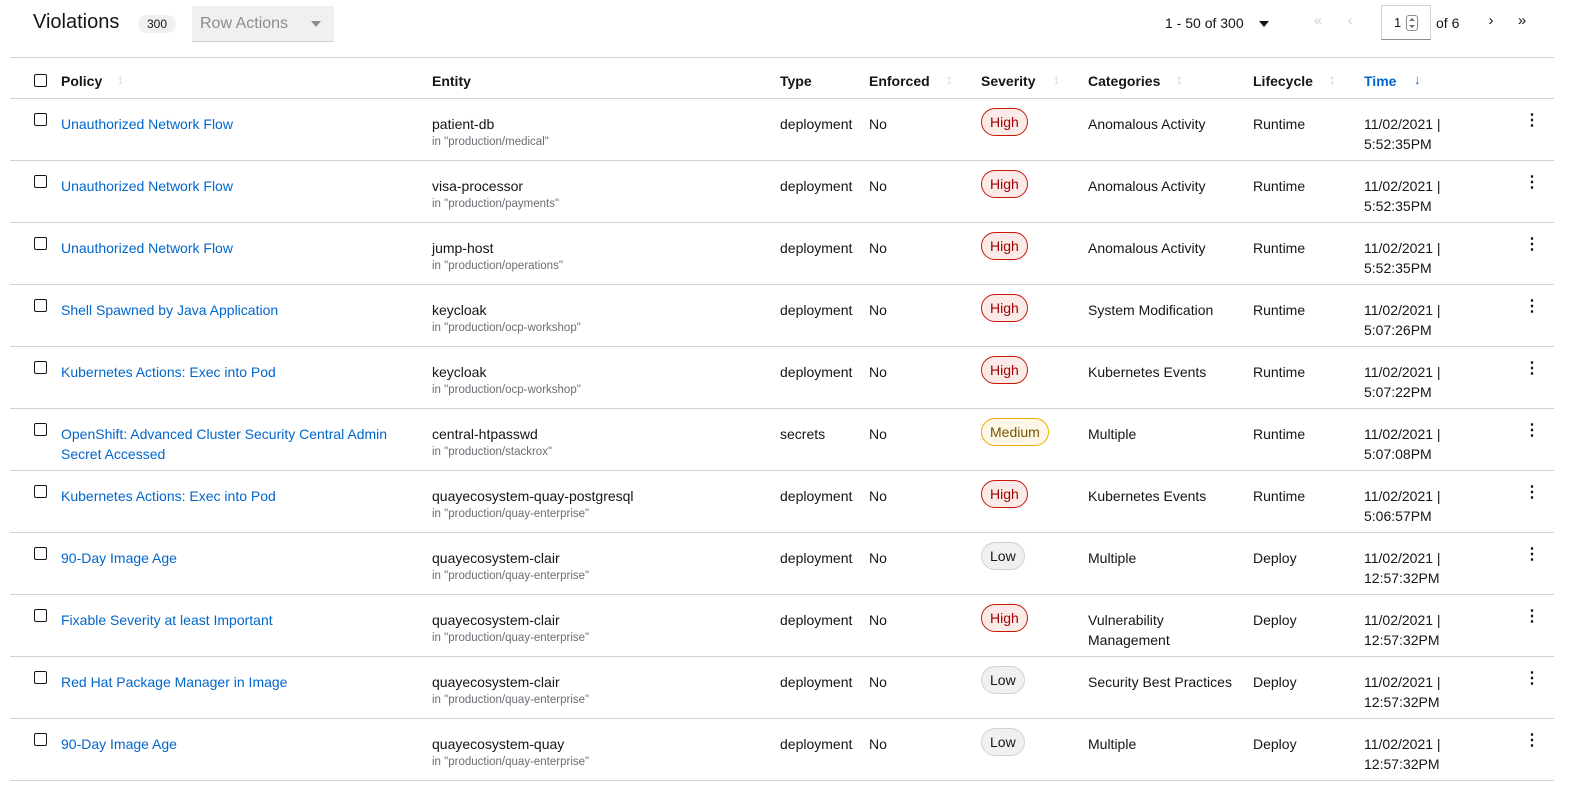 Image resolution: width=1594 pixels, height=794 pixels. Describe the element at coordinates (1402, 506) in the screenshot. I see `violation-time: 11/02/2021 | 5:06:57PM` at that location.